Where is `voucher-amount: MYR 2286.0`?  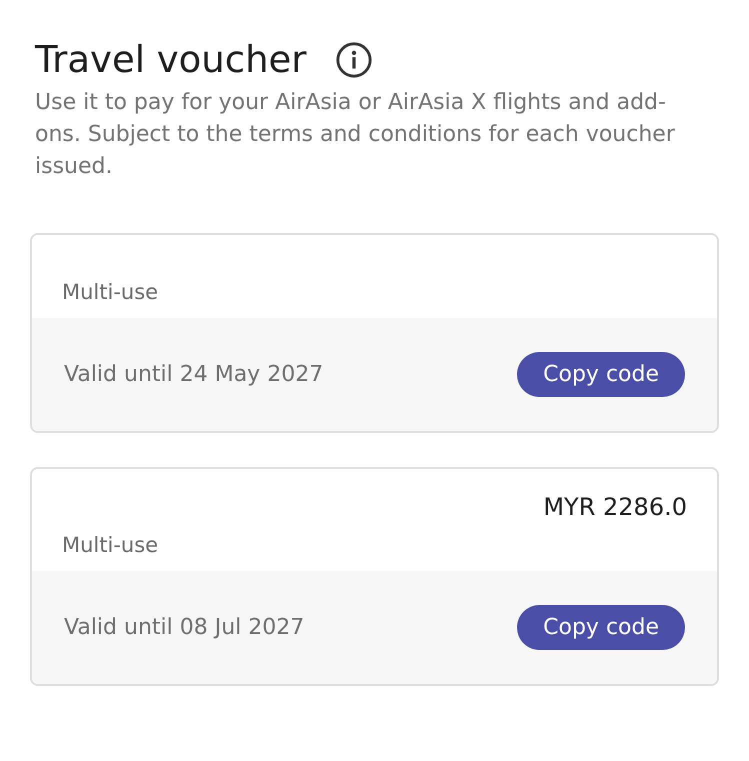
voucher-amount: MYR 2286.0 is located at coordinates (615, 507).